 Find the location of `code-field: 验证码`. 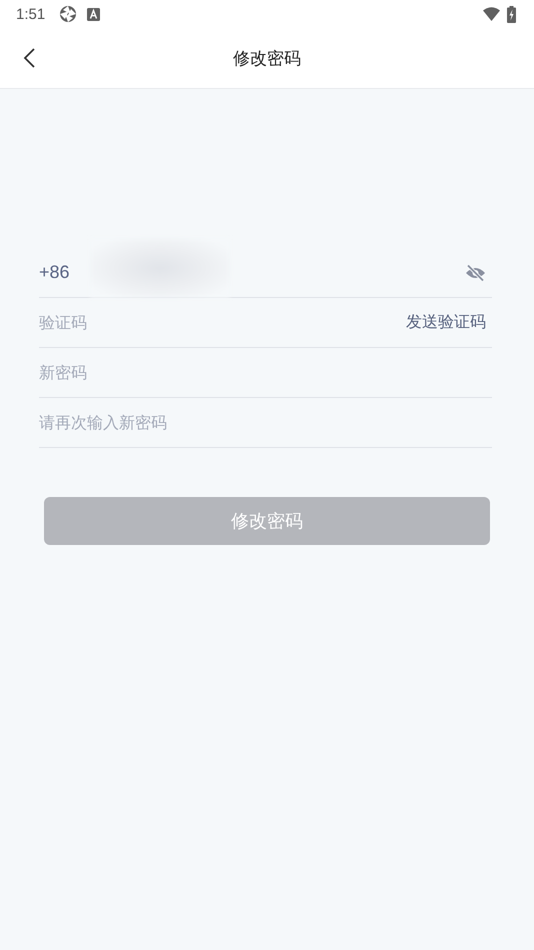

code-field: 验证码 is located at coordinates (222, 323).